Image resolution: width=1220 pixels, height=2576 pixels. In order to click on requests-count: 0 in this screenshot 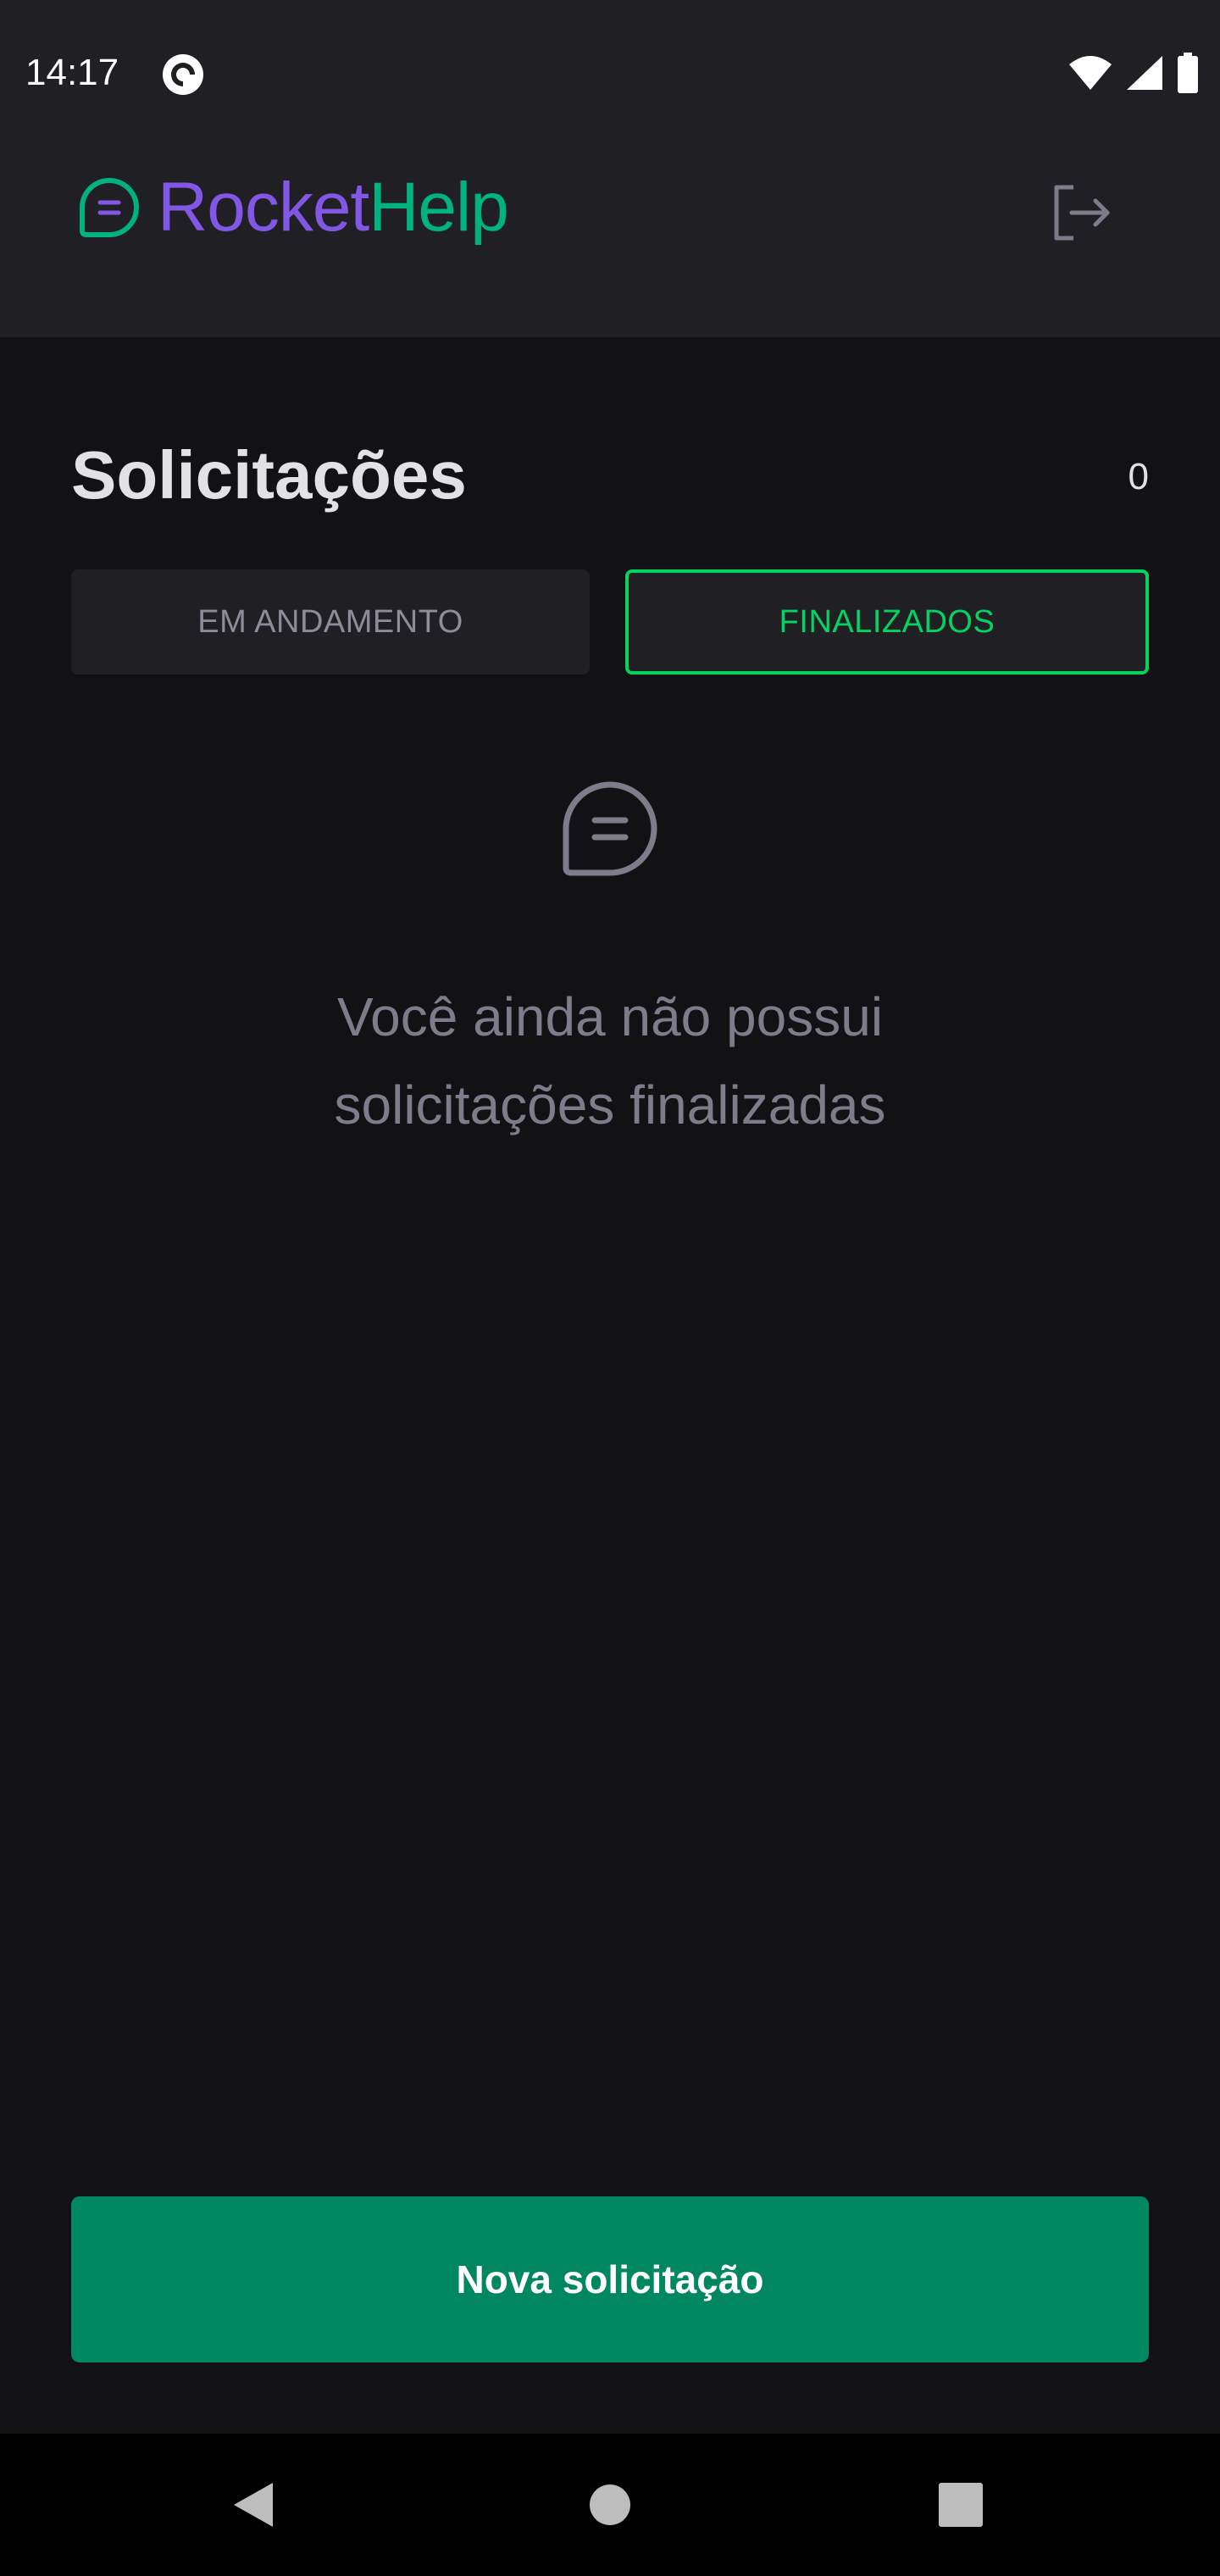, I will do `click(1138, 476)`.